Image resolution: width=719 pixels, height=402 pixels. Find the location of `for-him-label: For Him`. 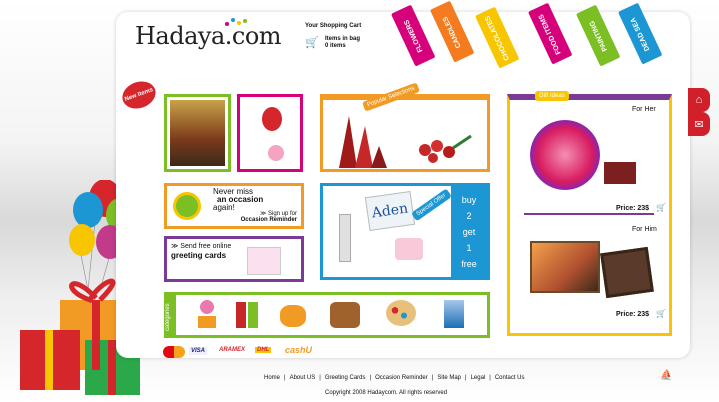

for-him-label: For Him is located at coordinates (644, 229).